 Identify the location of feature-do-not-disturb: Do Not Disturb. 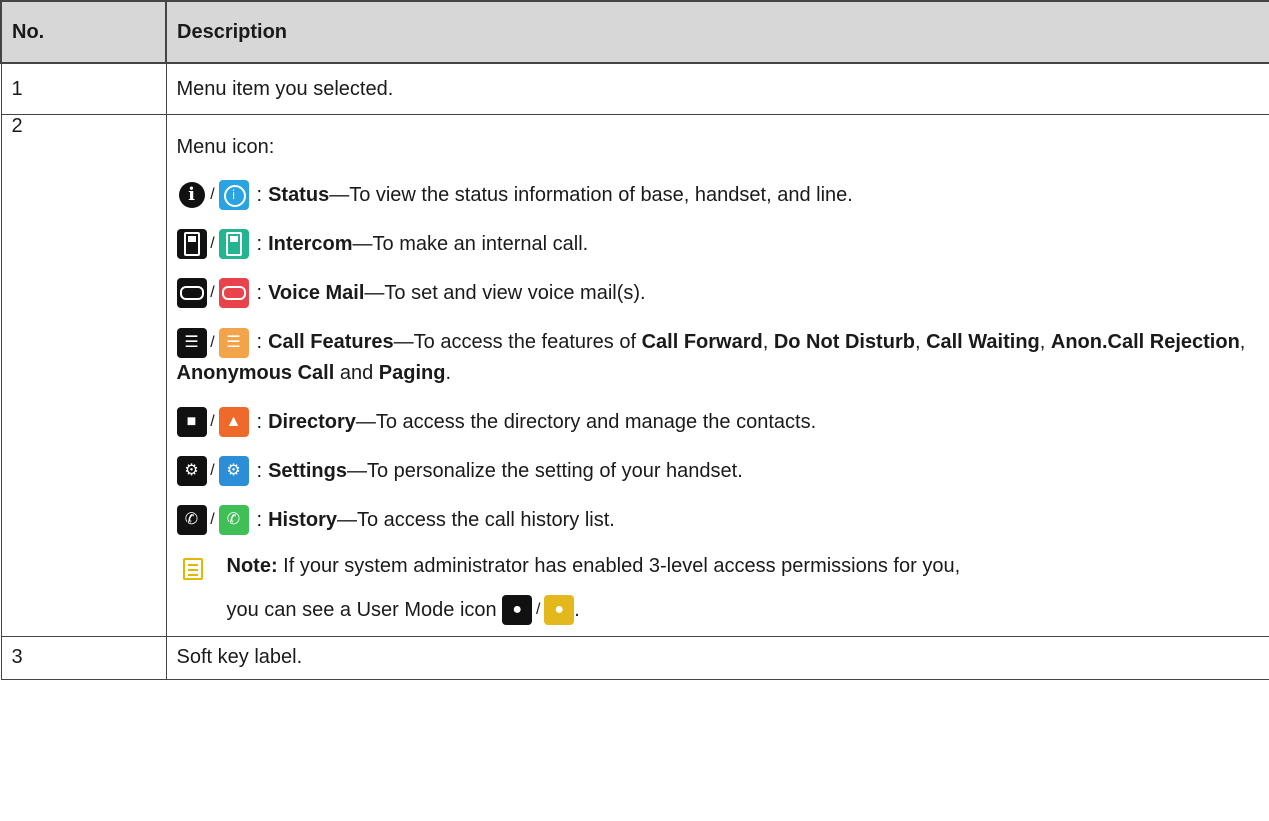
(844, 342).